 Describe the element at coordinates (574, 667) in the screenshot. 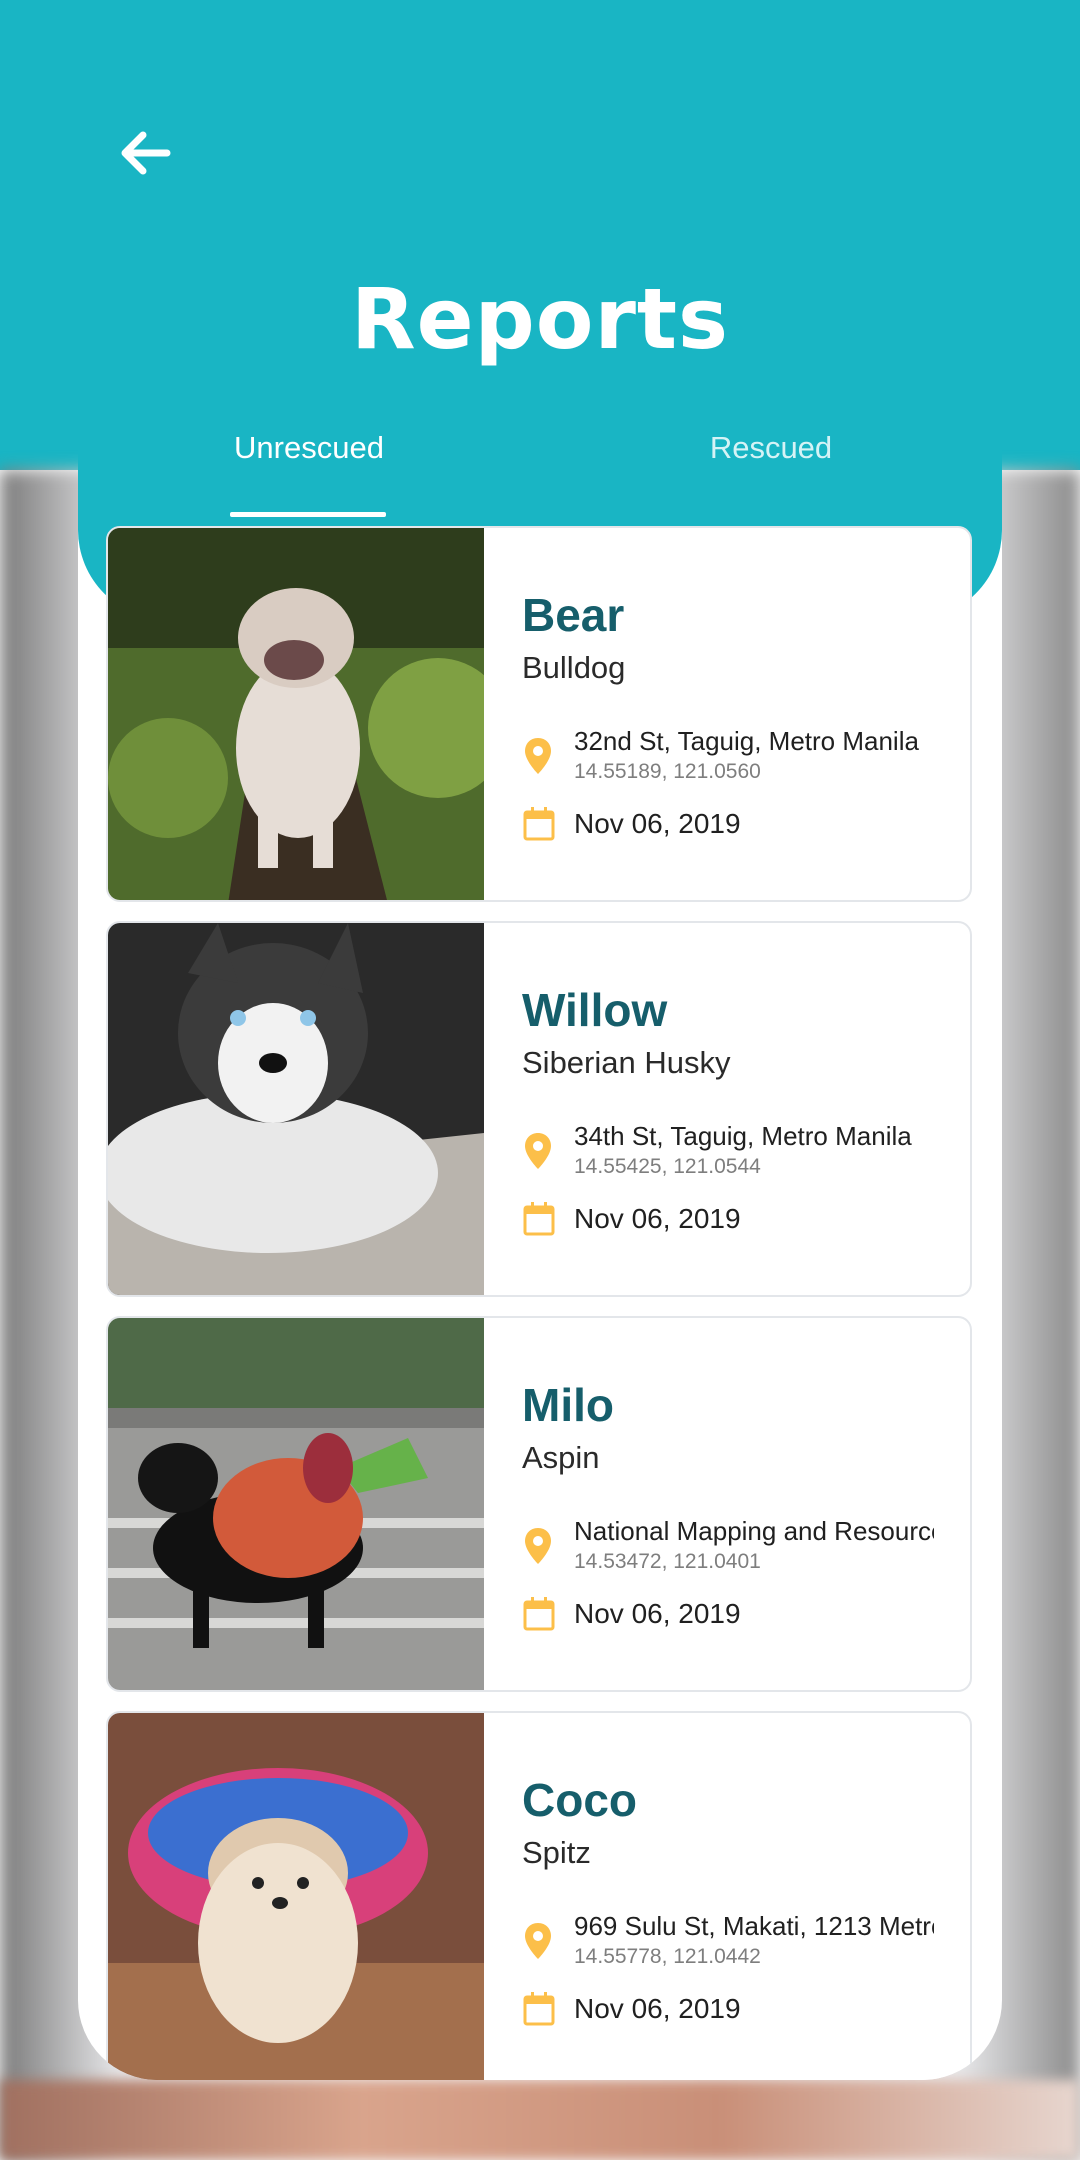

I see `pet-breed: Bulldog` at that location.